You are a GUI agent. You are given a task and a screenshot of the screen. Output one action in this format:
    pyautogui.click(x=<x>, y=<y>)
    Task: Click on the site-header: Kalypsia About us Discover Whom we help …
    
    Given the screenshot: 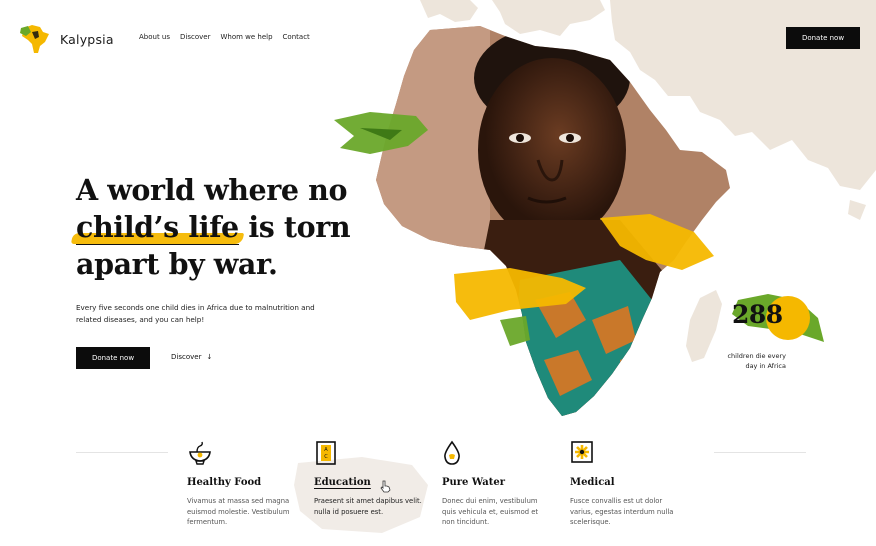 What is the action you would take?
    pyautogui.click(x=438, y=38)
    